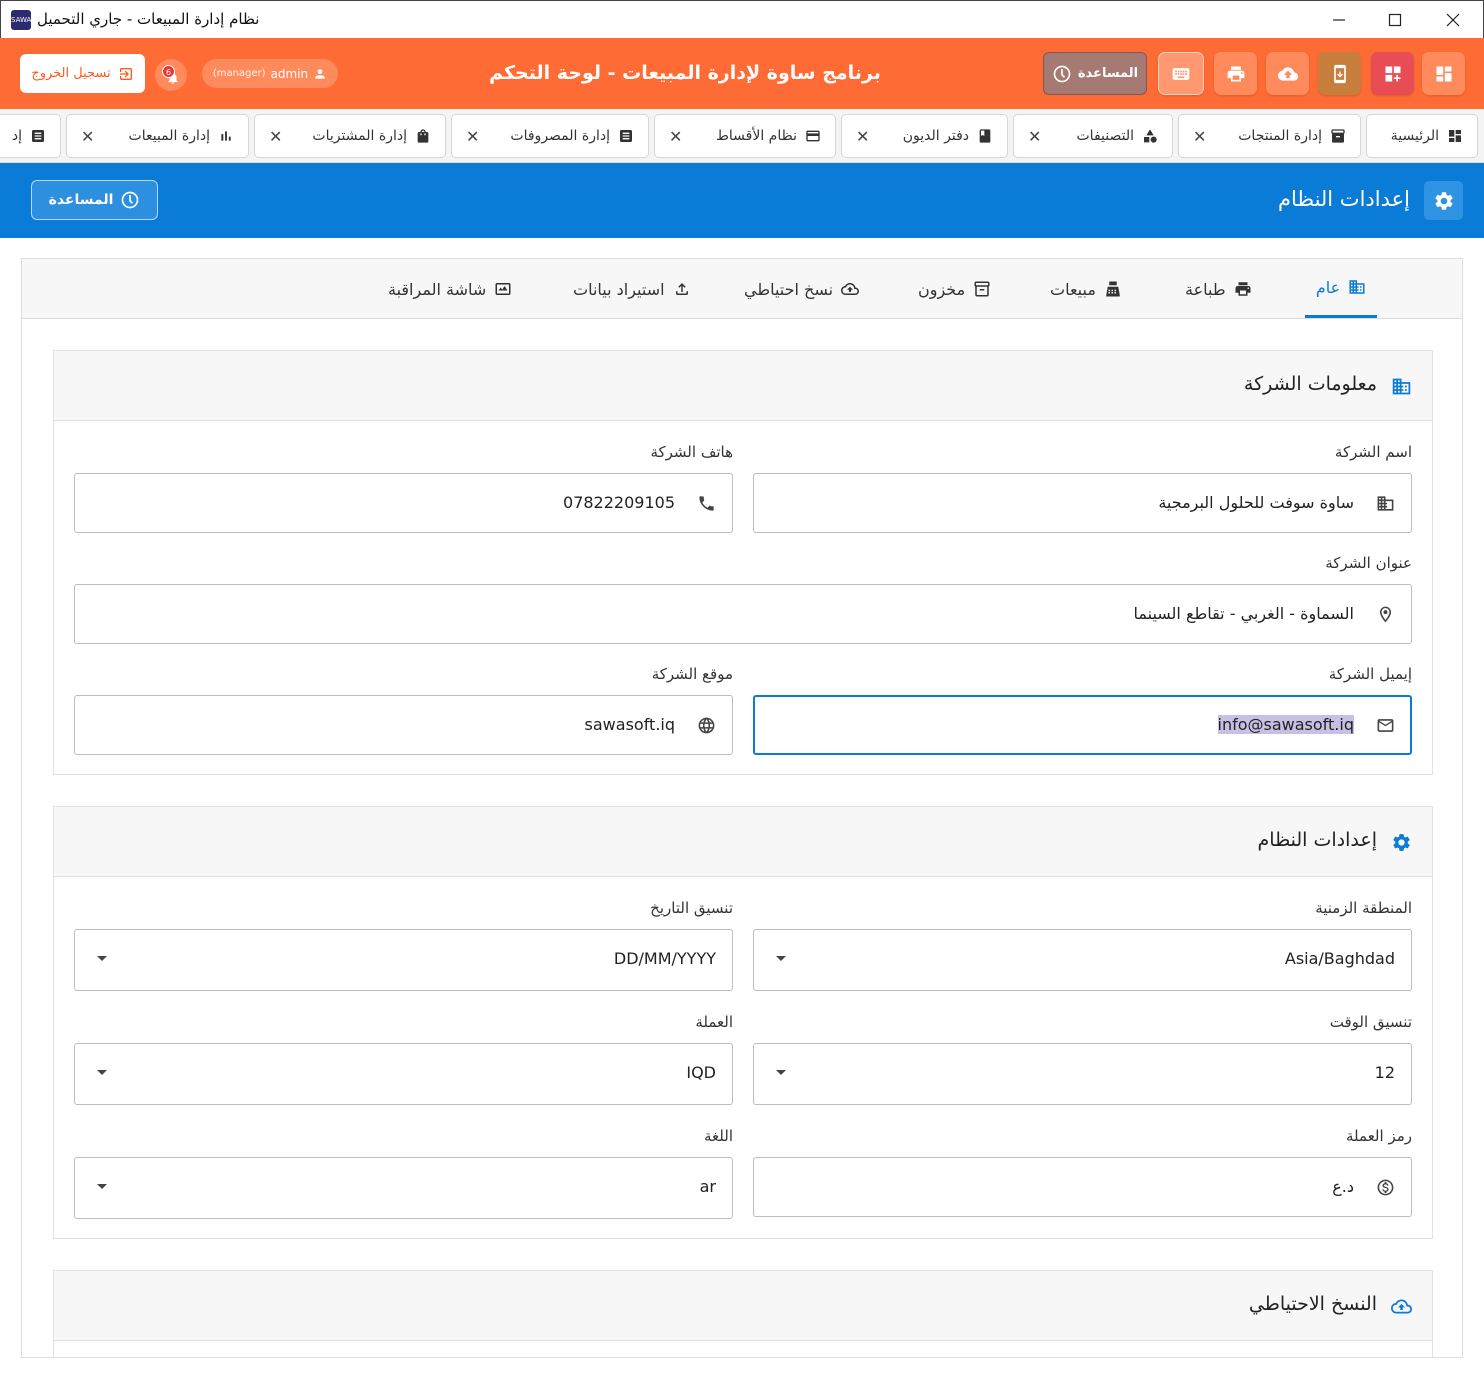 This screenshot has width=1484, height=1380. I want to click on nav-tab-label: التصنيفات, so click(1105, 136).